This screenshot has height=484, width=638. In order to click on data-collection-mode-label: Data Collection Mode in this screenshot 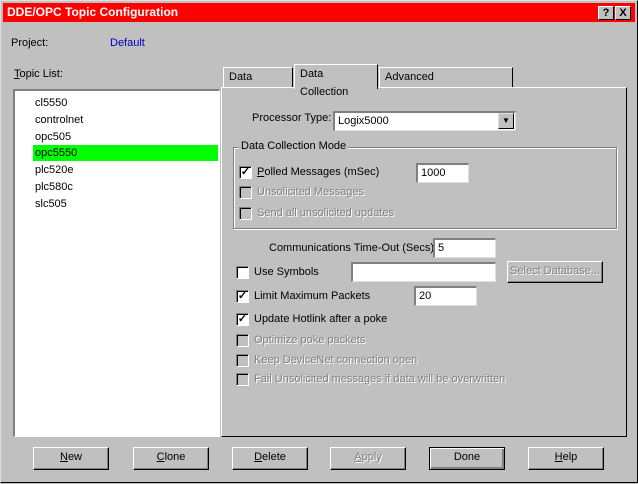, I will do `click(294, 146)`.